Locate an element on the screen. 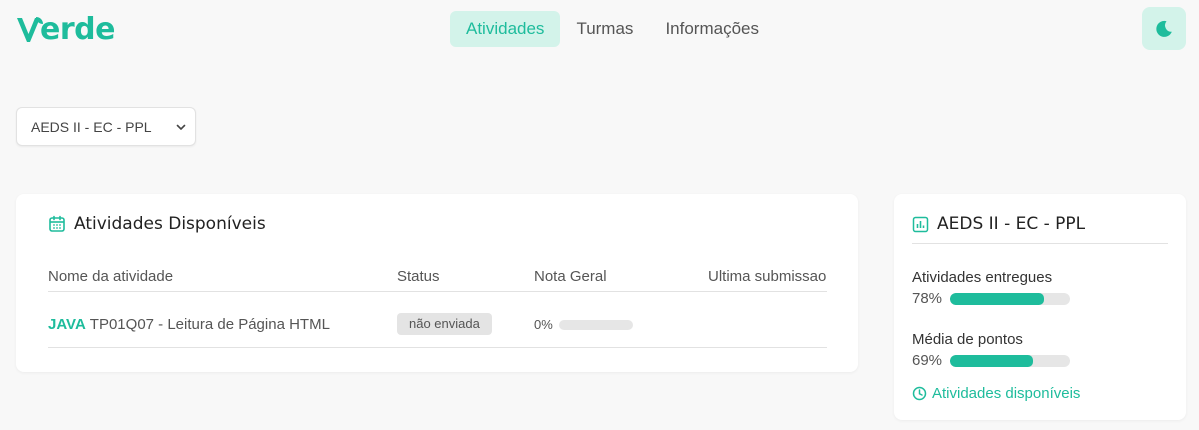  nav-turmas: Turmas is located at coordinates (604, 29).